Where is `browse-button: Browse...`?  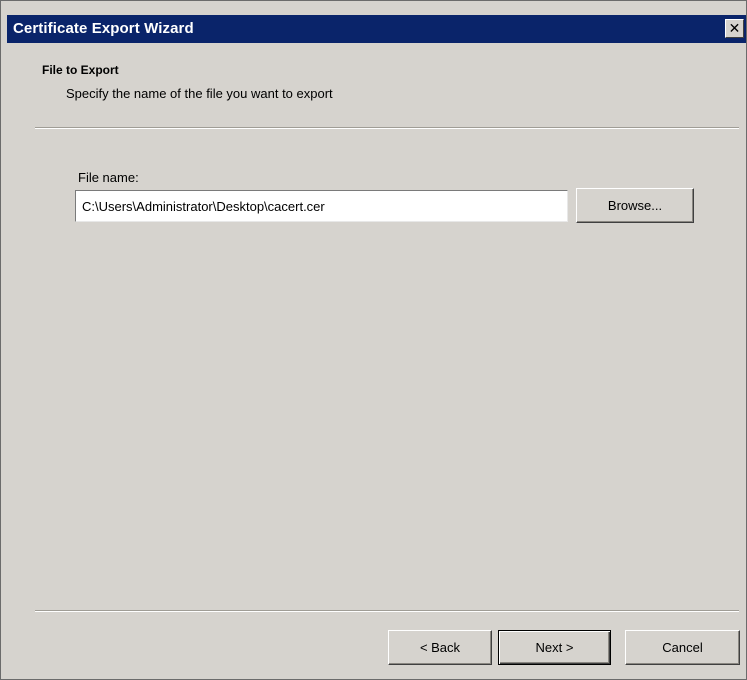
browse-button: Browse... is located at coordinates (635, 205).